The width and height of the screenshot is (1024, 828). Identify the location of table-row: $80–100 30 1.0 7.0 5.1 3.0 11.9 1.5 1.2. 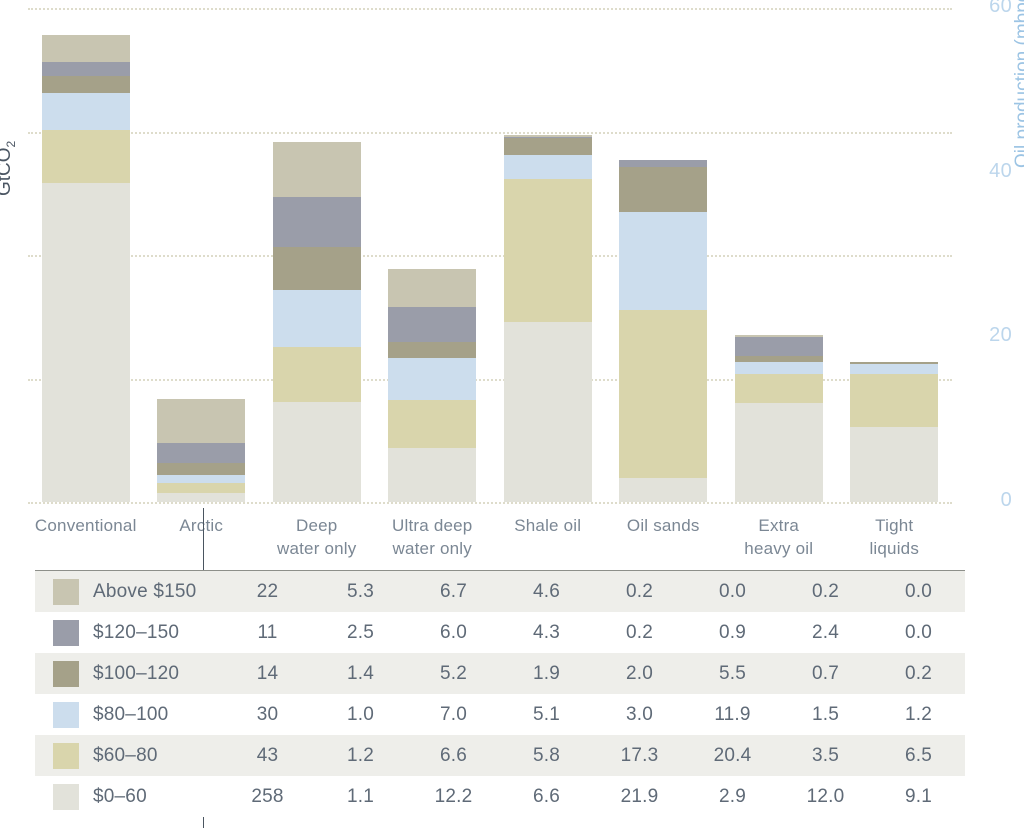
(500, 714).